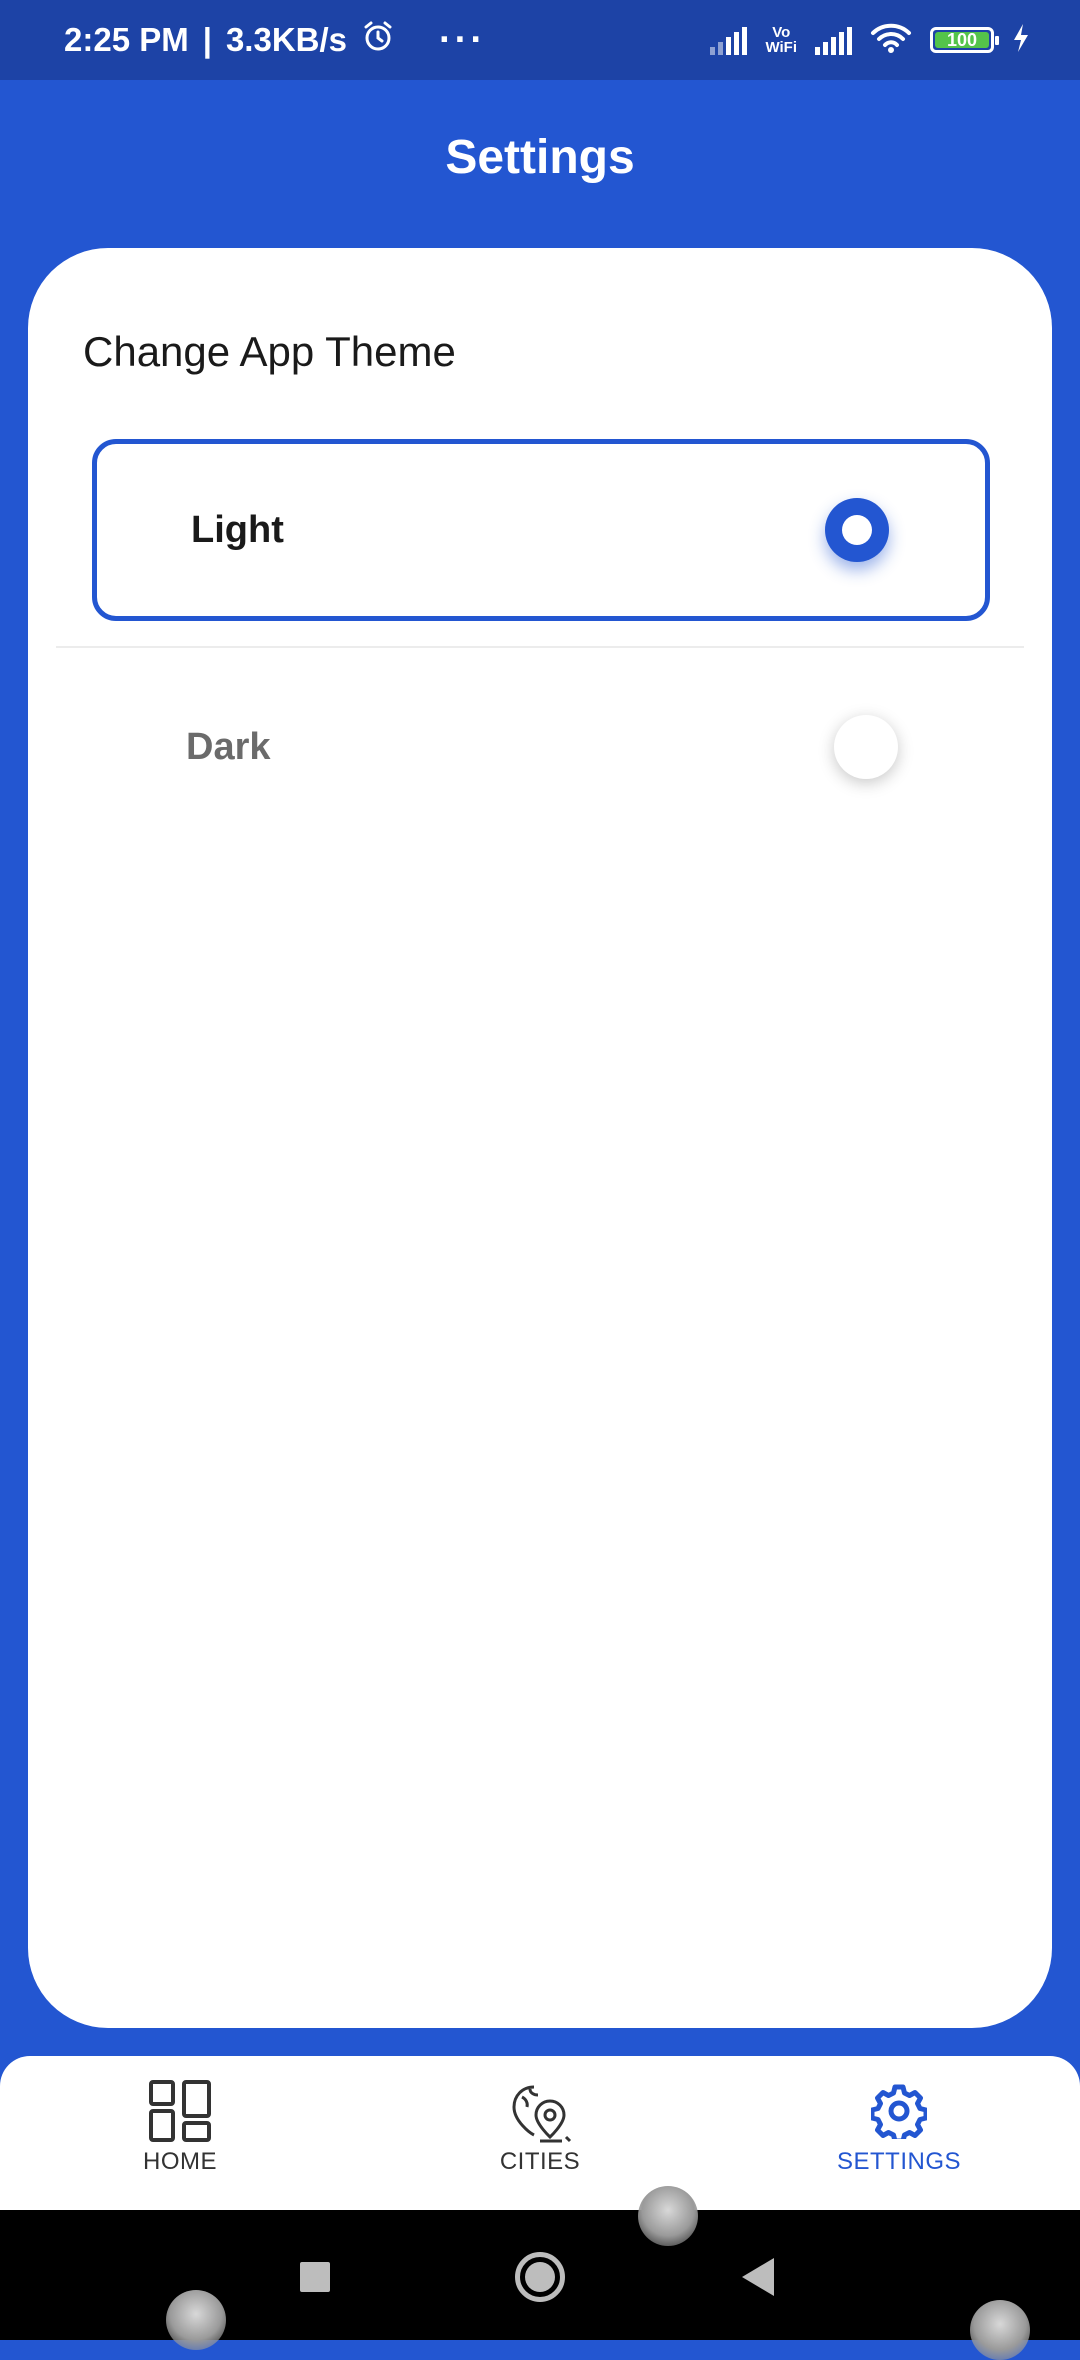 The image size is (1080, 2360). Describe the element at coordinates (899, 2111) in the screenshot. I see `gear-icon` at that location.